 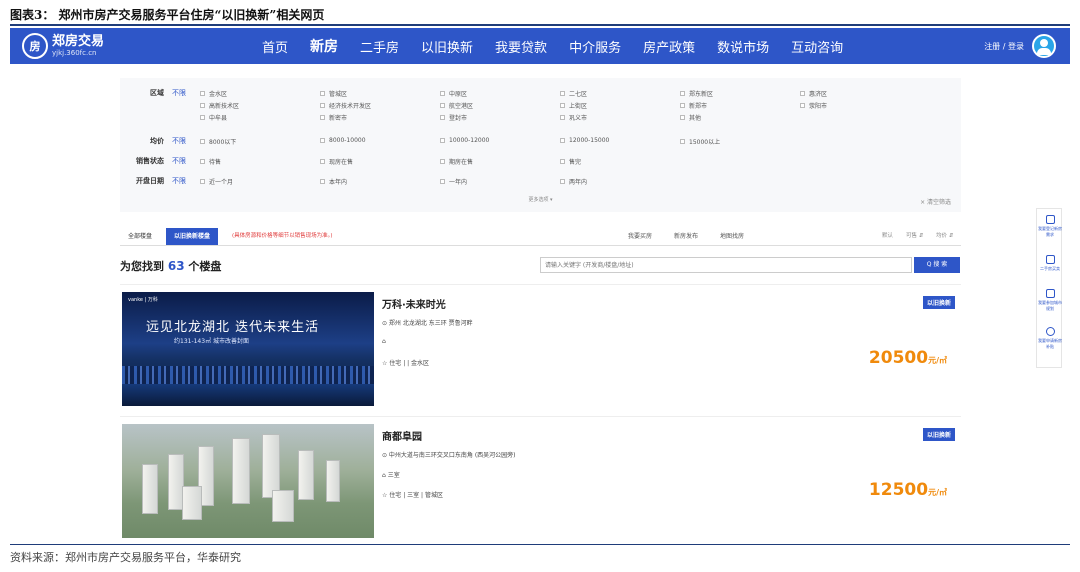 What do you see at coordinates (453, 181) in the screenshot?
I see `filter-option: 一年内` at bounding box center [453, 181].